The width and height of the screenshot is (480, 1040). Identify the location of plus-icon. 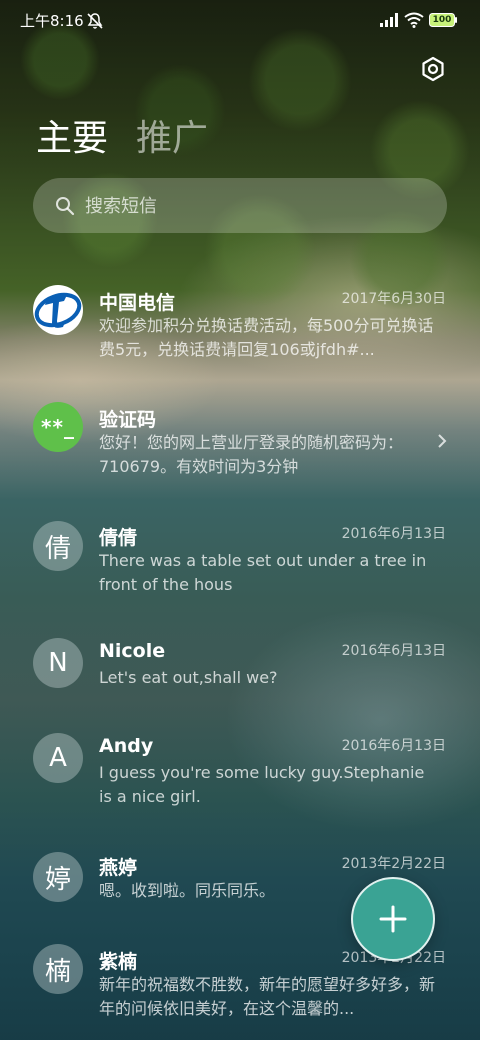
(393, 919).